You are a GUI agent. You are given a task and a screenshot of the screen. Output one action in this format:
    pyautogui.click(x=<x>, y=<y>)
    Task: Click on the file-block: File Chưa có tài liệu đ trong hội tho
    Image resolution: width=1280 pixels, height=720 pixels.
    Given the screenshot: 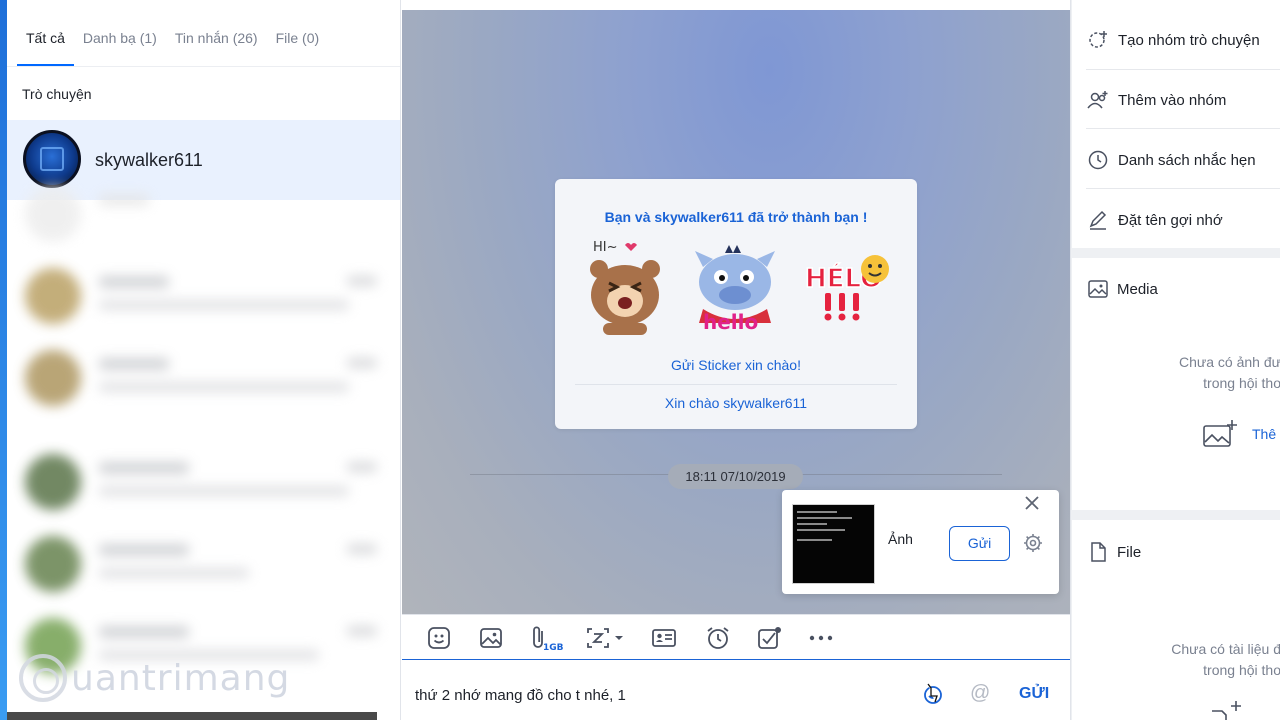 What is the action you would take?
    pyautogui.click(x=1176, y=620)
    